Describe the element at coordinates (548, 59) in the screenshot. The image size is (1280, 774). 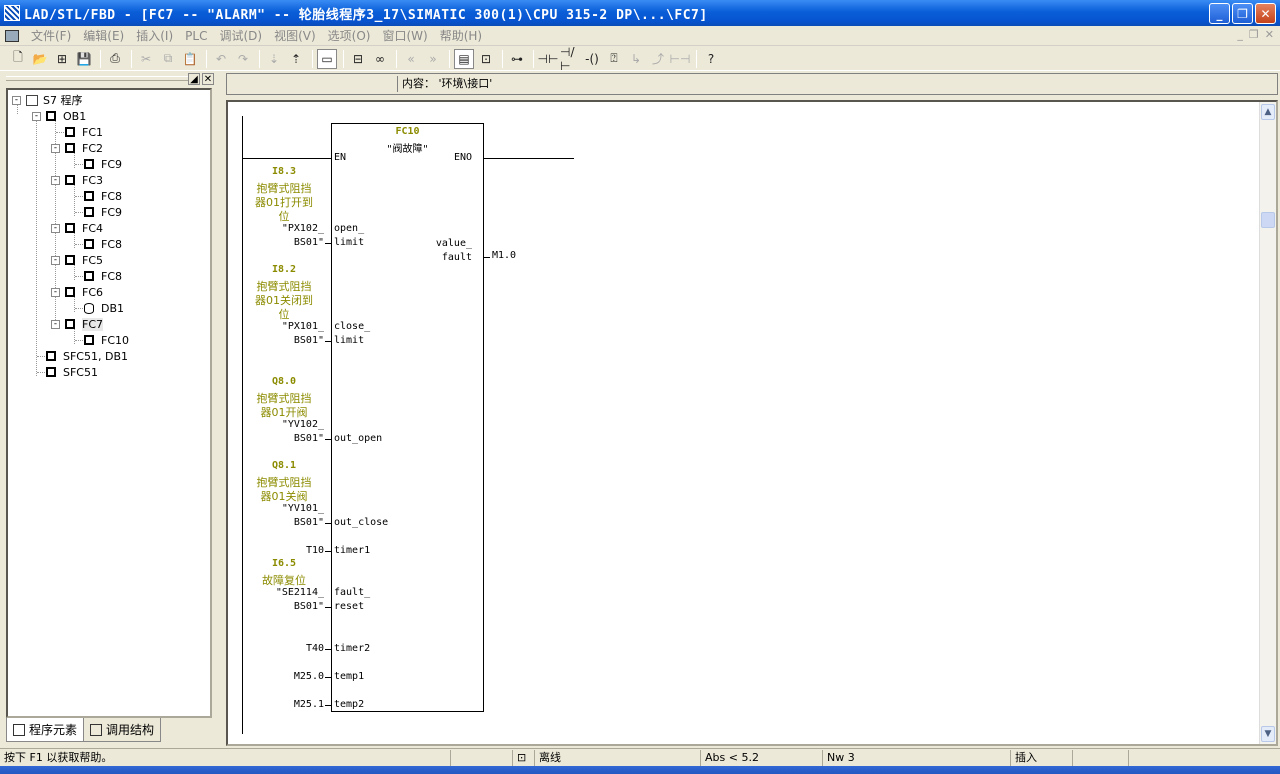
I see `no-contact-icon: ⊣⊢` at that location.